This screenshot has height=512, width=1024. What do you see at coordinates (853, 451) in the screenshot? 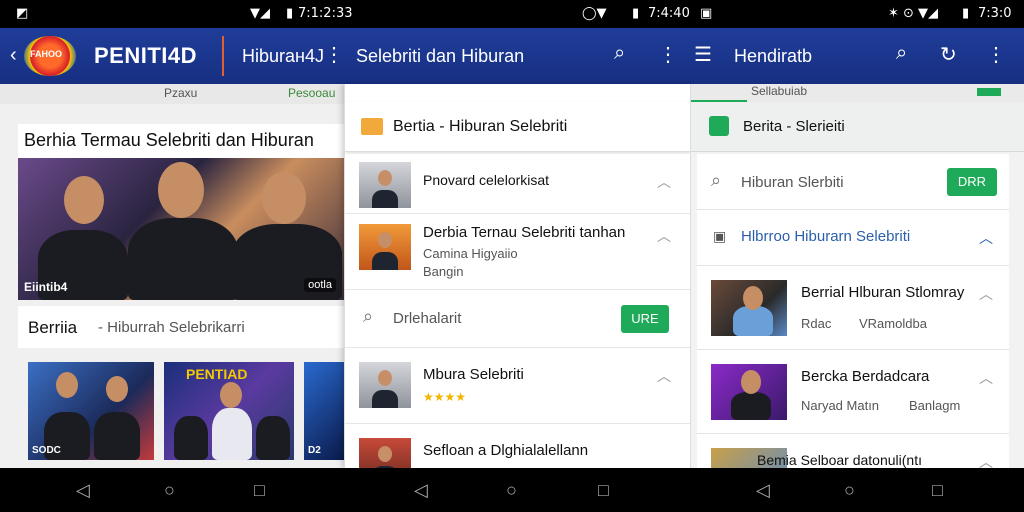
I see `news-card: Bemia Selboar datonuli(ntı ︿` at bounding box center [853, 451].